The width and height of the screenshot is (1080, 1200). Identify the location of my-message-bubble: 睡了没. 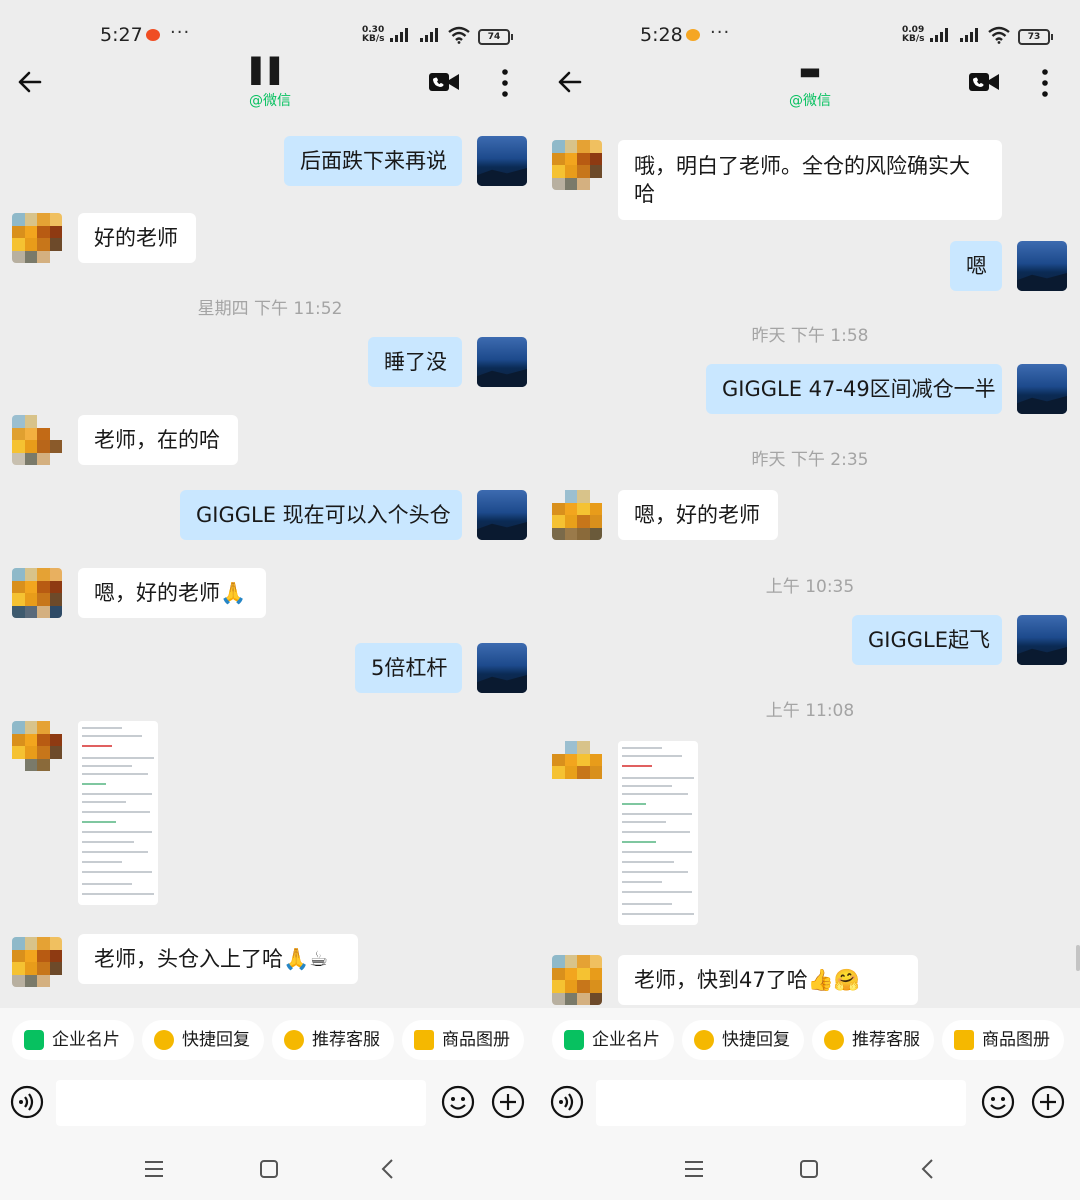
(415, 362).